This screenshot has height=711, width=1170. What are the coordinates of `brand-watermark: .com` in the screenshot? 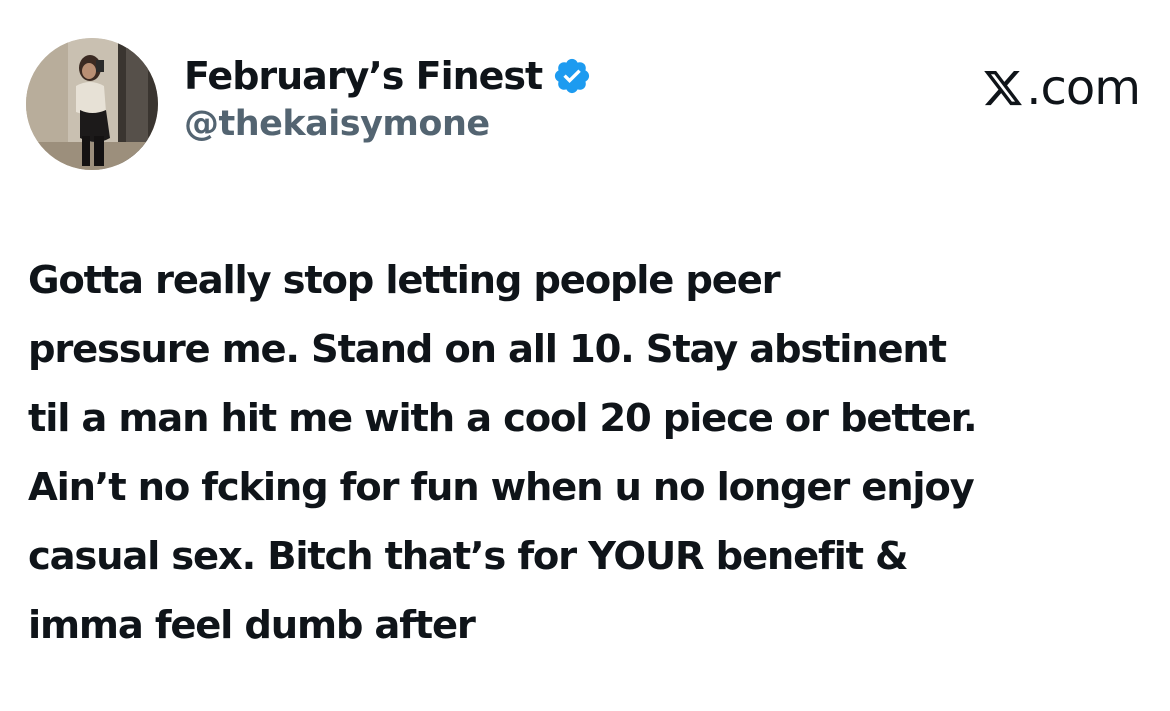 It's located at (1061, 88).